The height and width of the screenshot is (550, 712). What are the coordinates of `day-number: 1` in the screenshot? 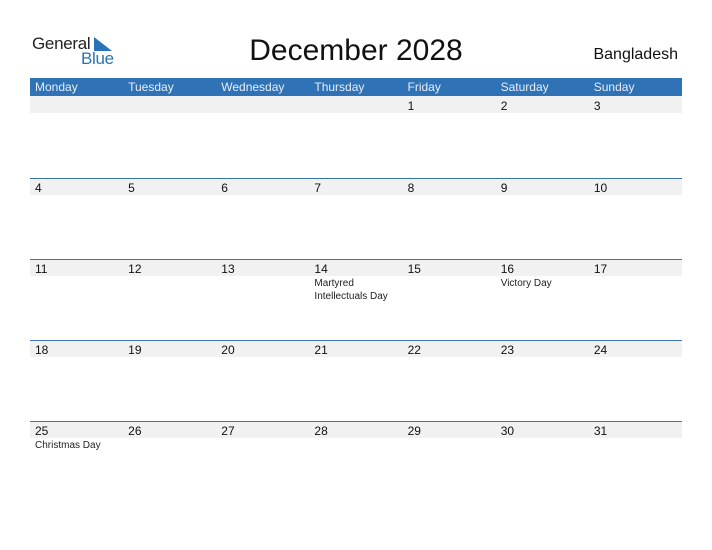 It's located at (411, 106).